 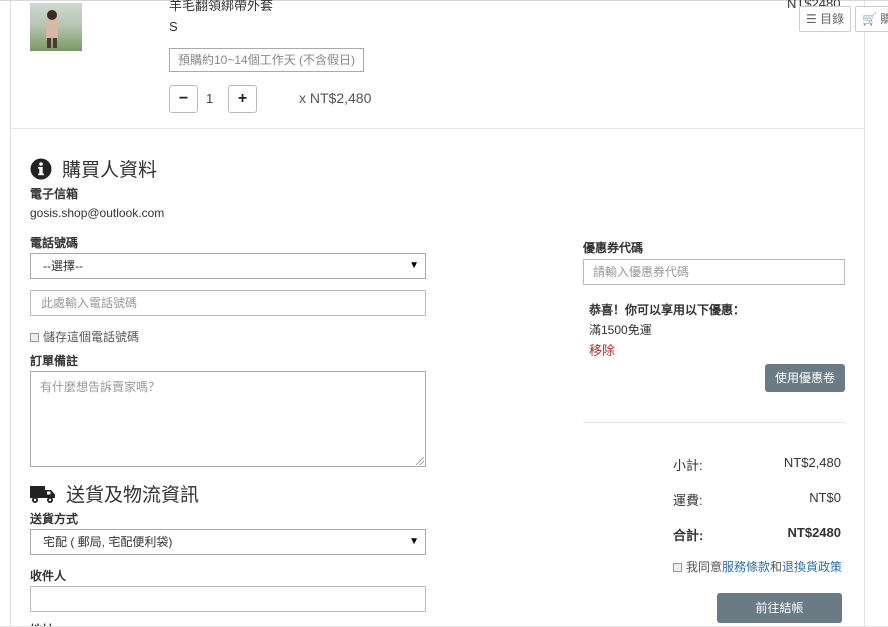 I want to click on summary-divider, so click(x=714, y=422).